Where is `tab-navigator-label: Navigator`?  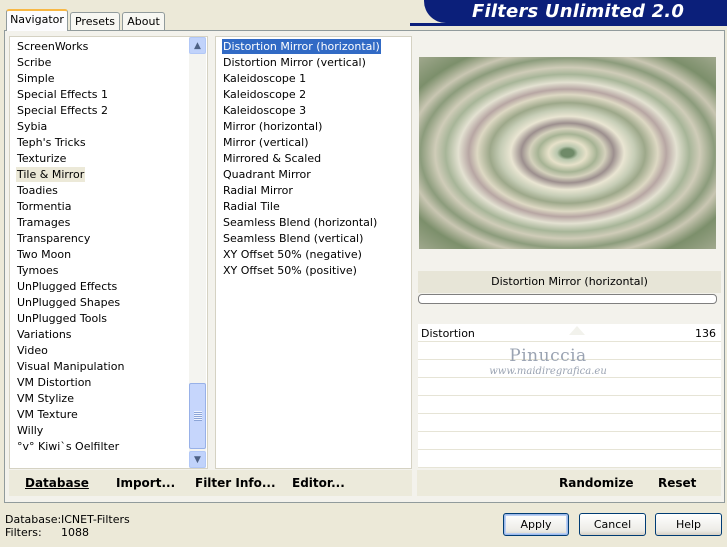 tab-navigator-label: Navigator is located at coordinates (37, 19).